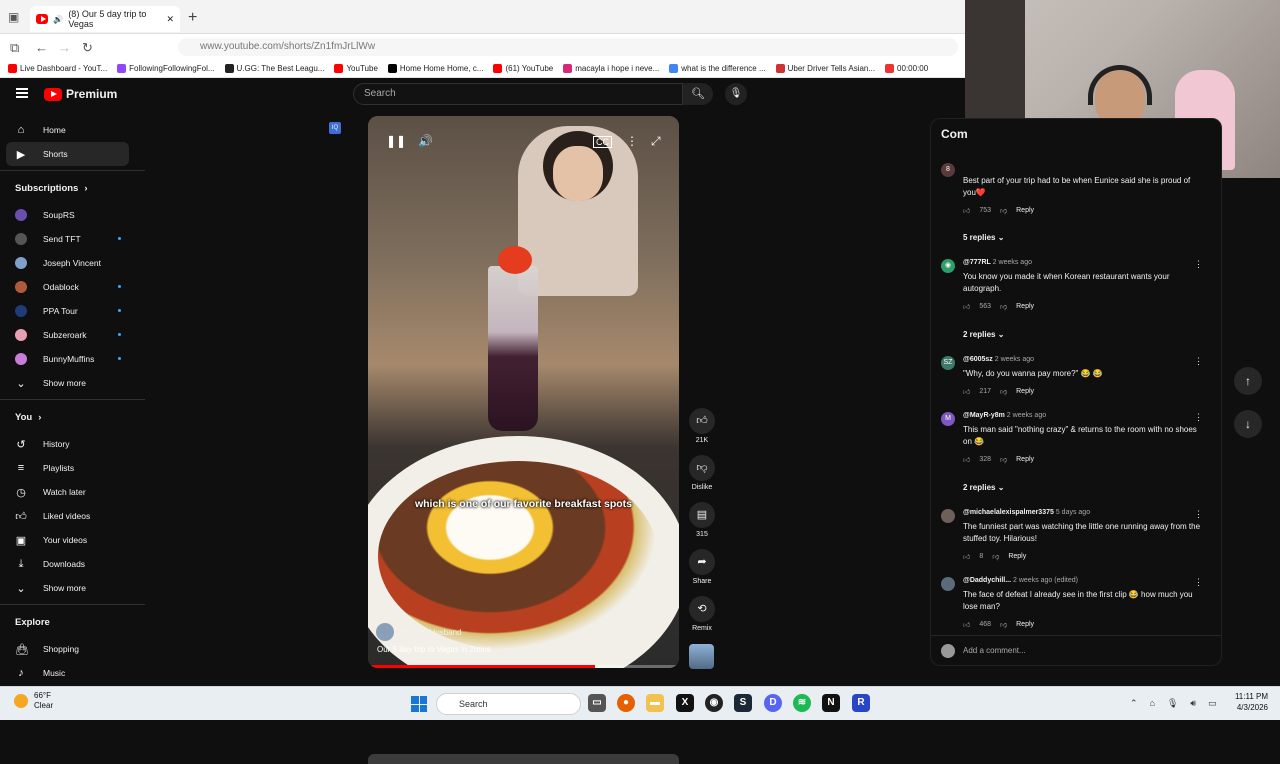 Image resolution: width=1280 pixels, height=764 pixels. What do you see at coordinates (998, 359) in the screenshot?
I see `comment-author: @6005sz 2 weeks ago` at bounding box center [998, 359].